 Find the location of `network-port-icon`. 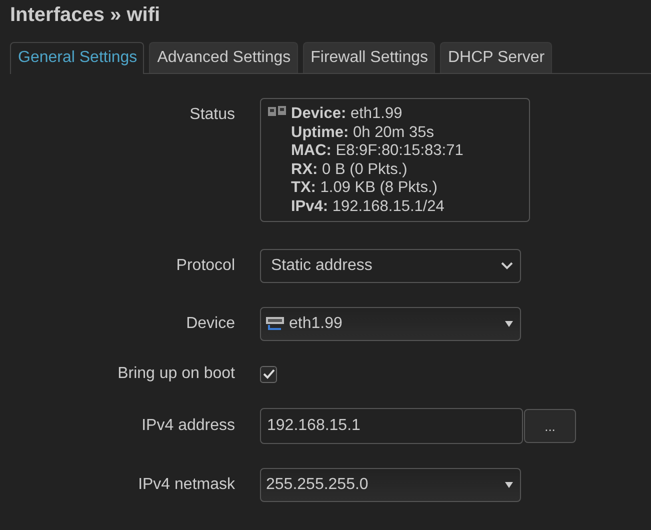

network-port-icon is located at coordinates (275, 324).